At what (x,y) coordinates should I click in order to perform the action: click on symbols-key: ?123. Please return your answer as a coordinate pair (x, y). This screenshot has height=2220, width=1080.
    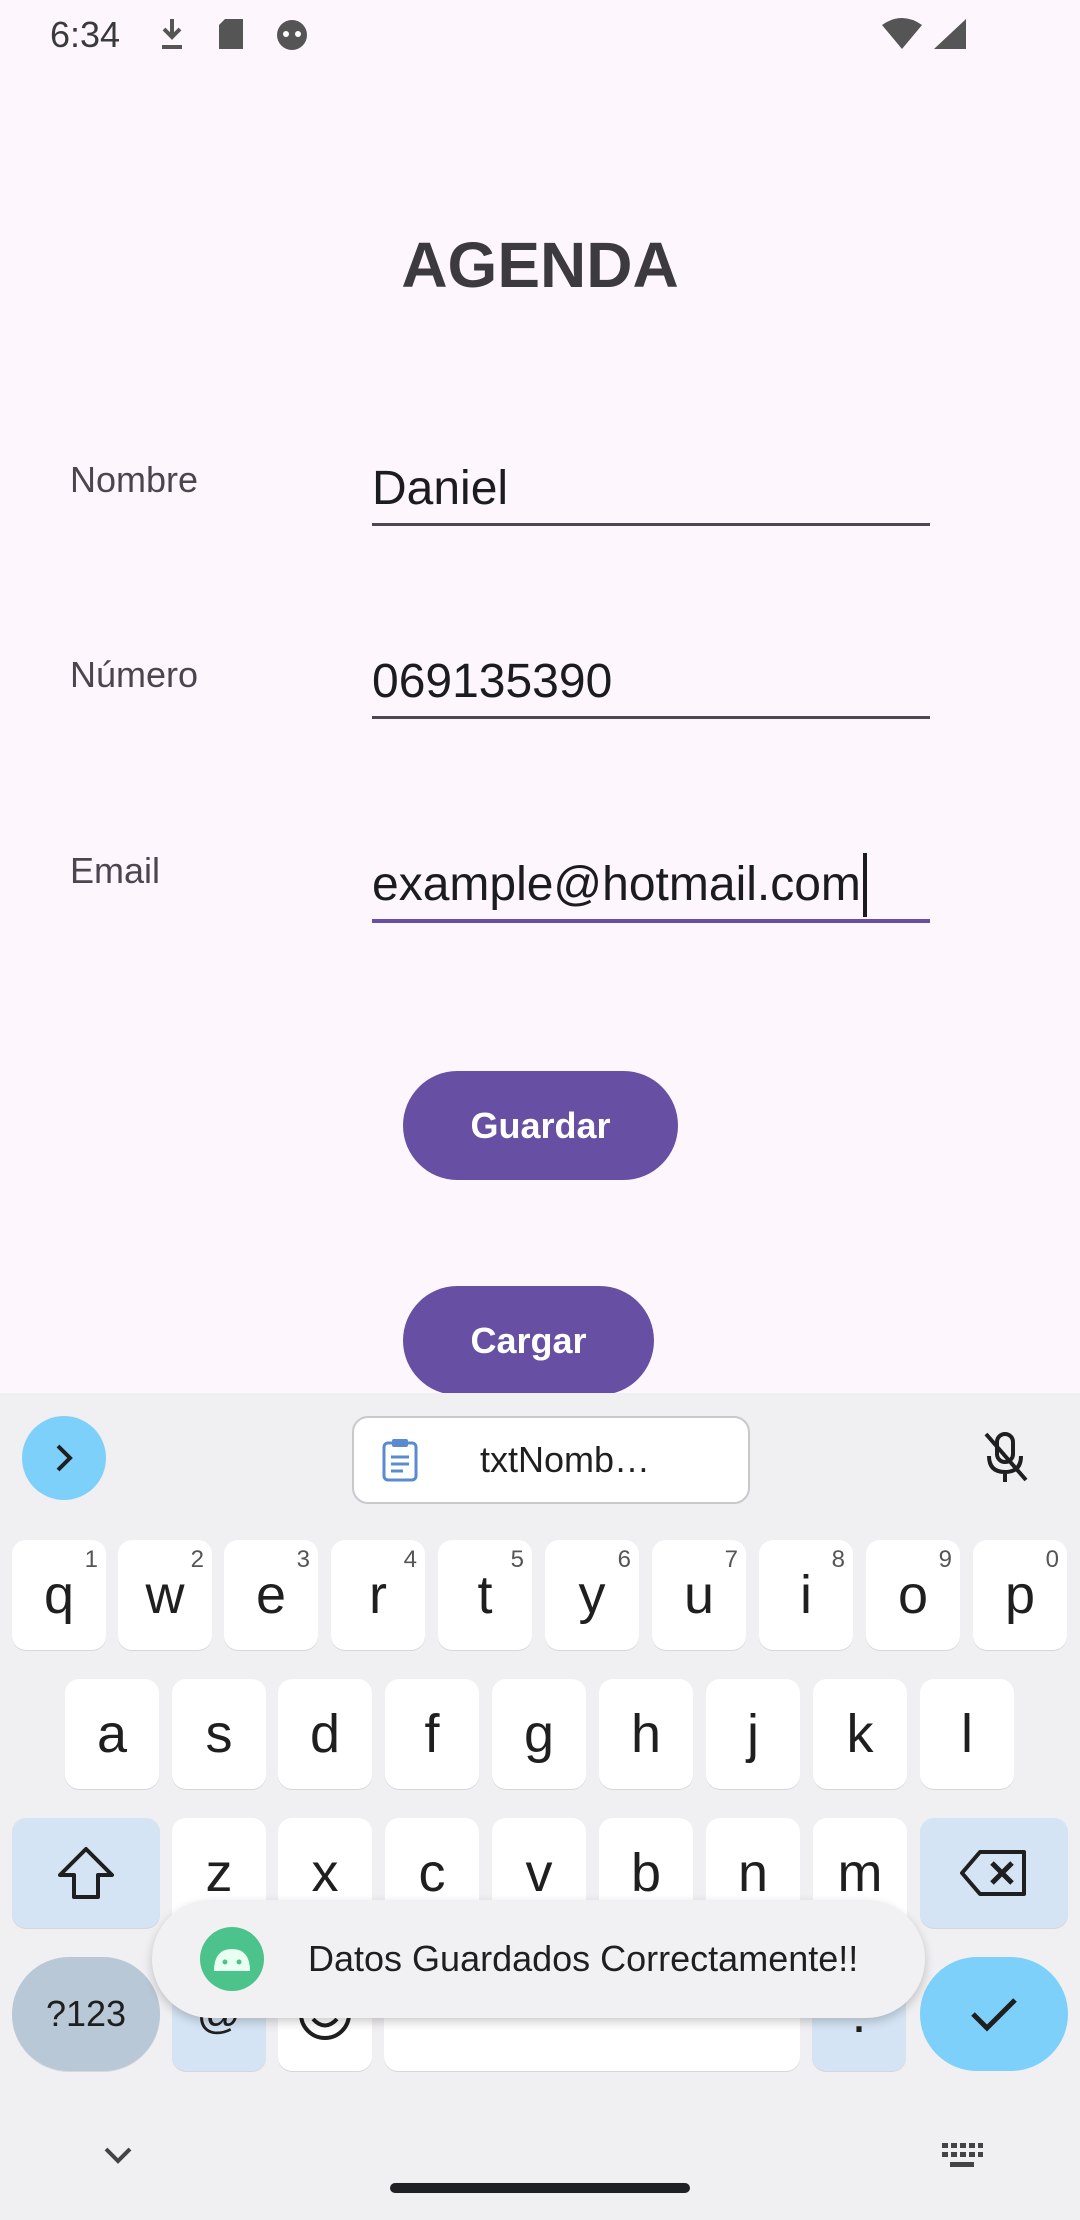
    Looking at the image, I should click on (86, 2014).